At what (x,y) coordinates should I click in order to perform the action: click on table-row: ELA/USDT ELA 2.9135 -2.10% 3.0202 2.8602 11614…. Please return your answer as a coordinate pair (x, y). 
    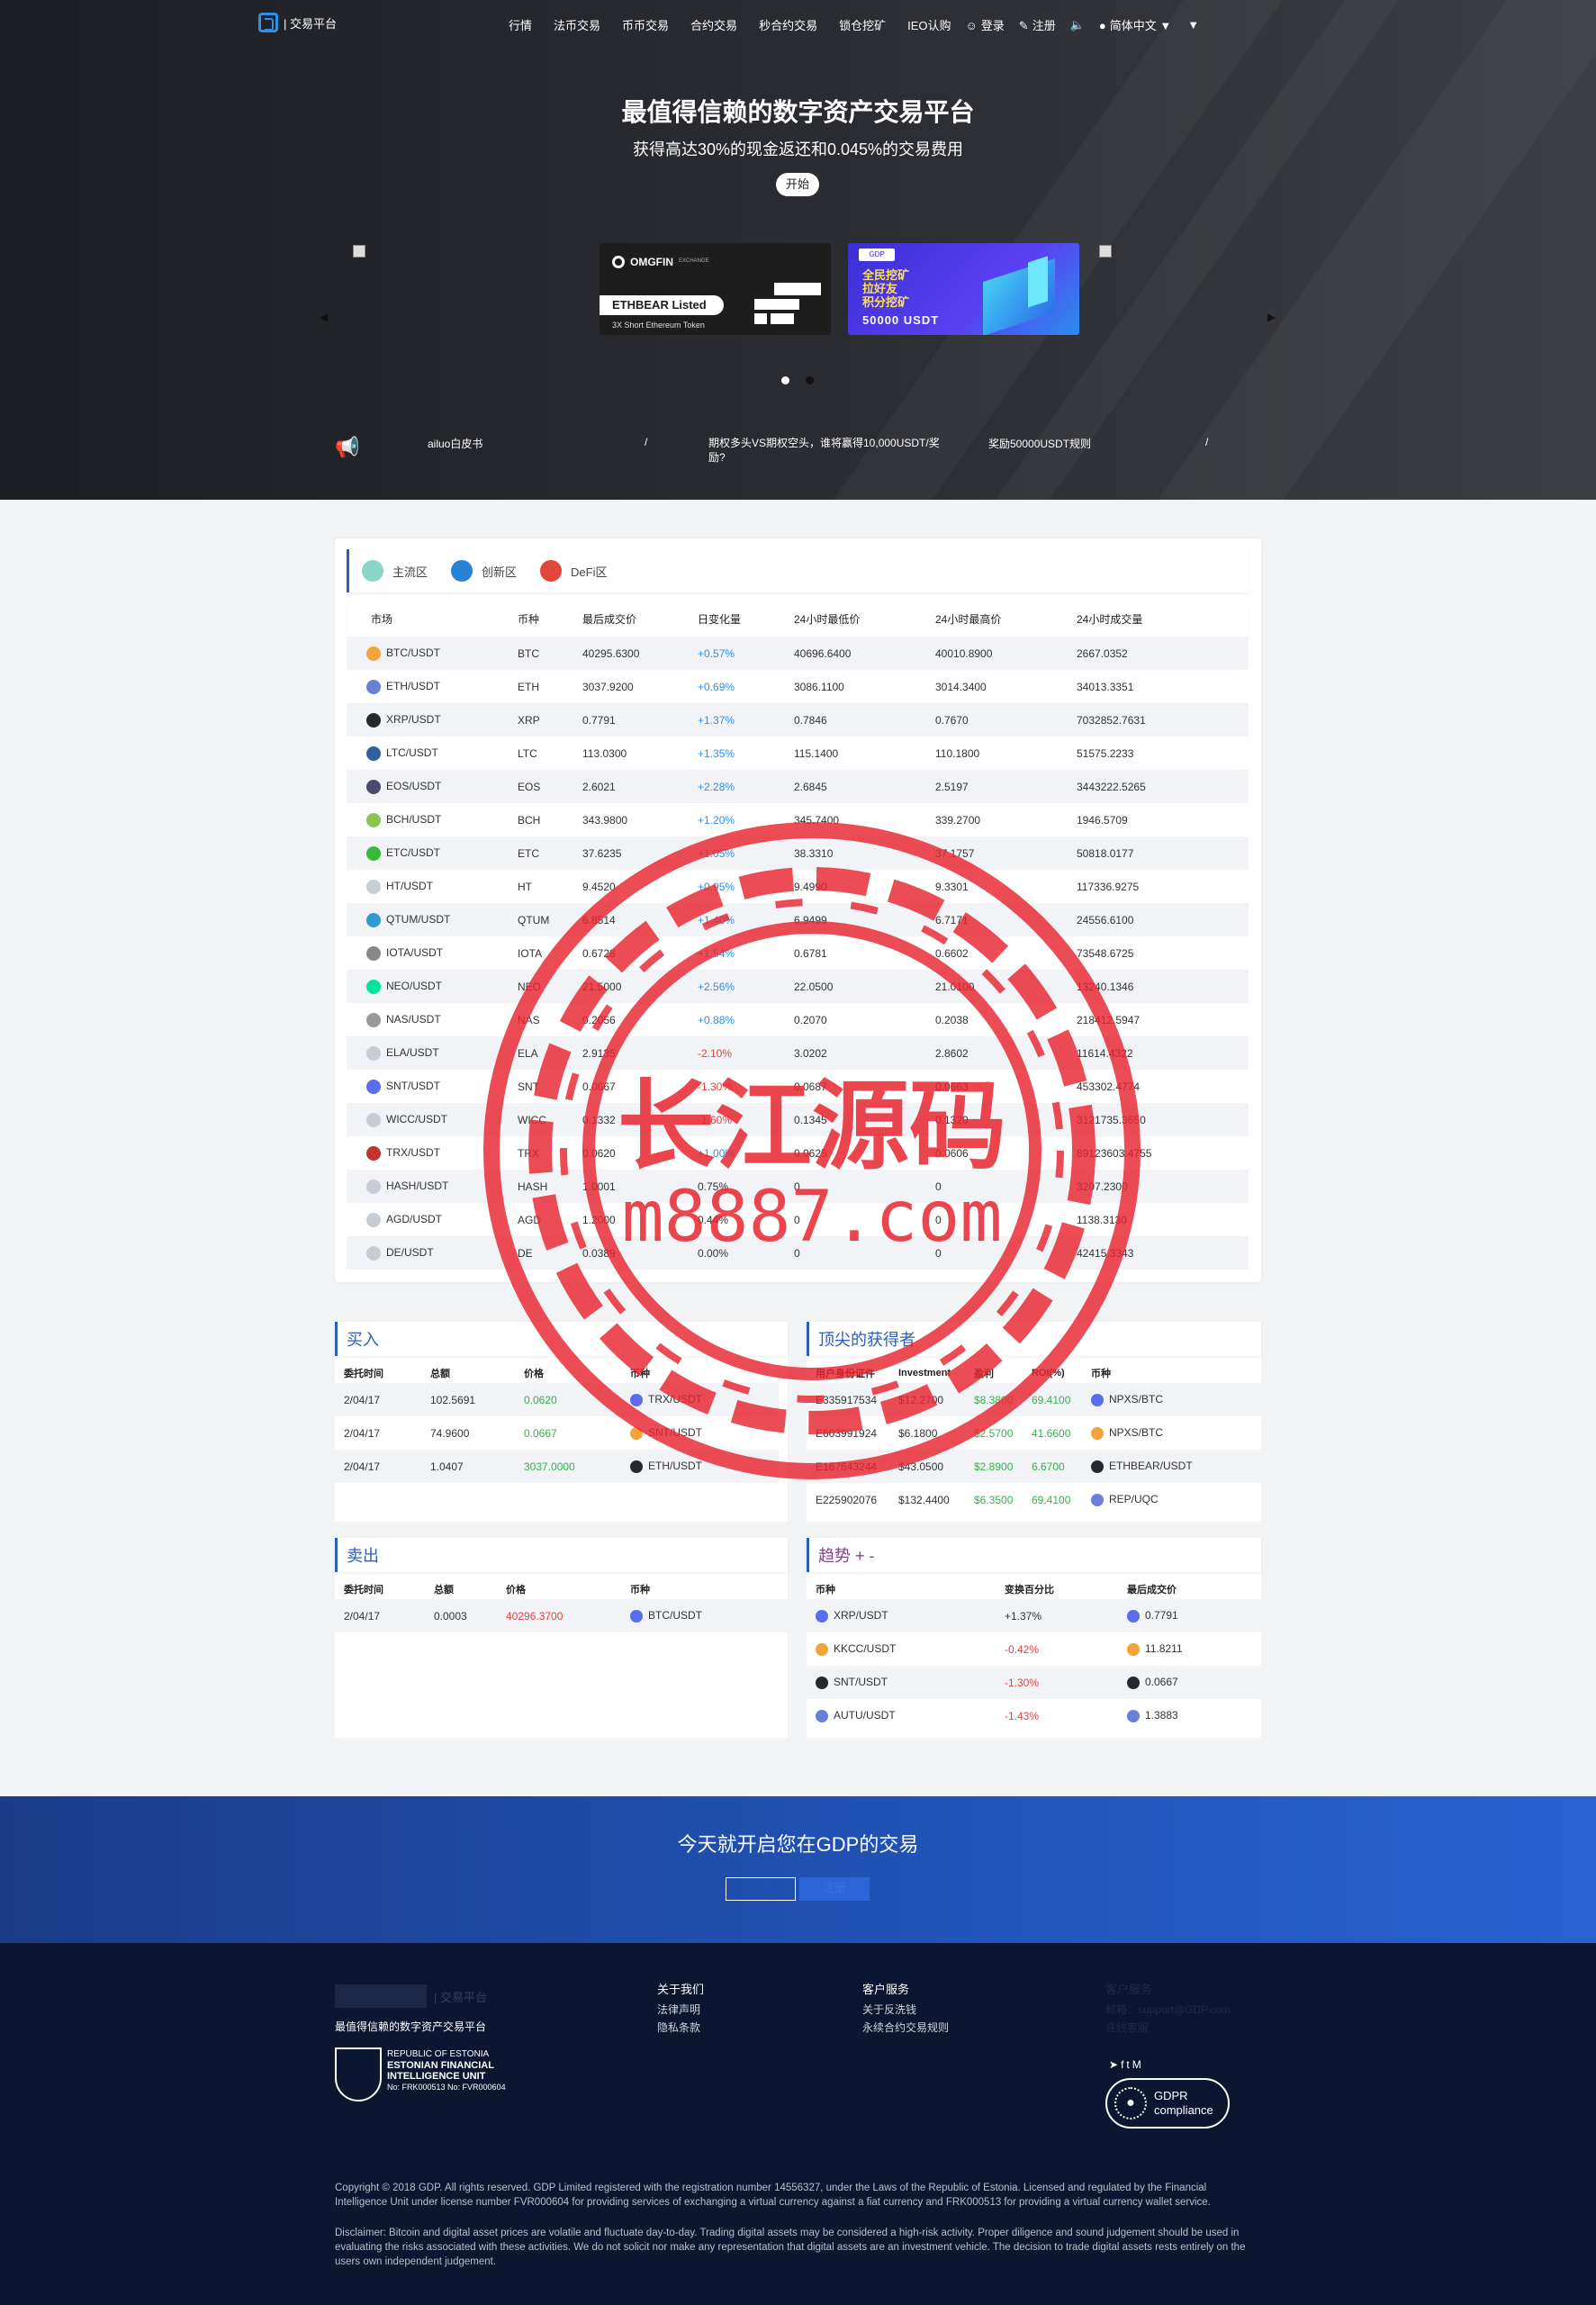
    Looking at the image, I should click on (798, 1053).